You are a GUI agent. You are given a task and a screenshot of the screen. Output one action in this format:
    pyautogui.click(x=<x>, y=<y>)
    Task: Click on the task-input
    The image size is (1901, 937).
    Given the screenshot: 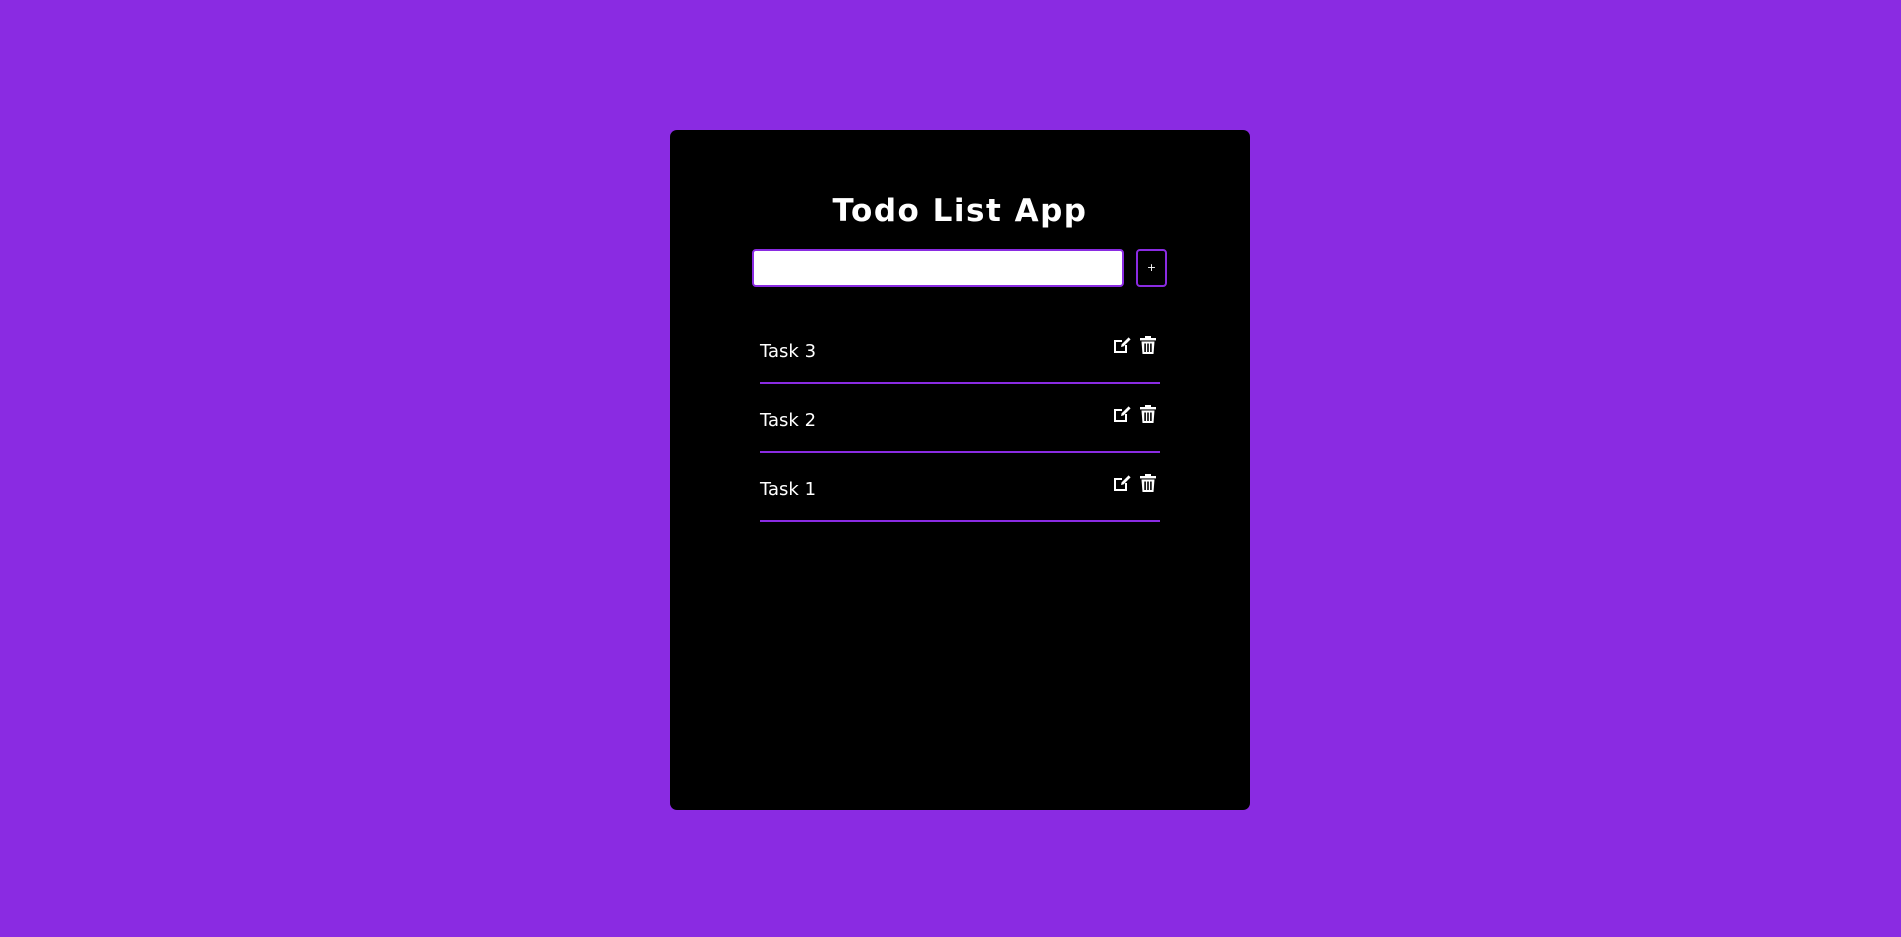 What is the action you would take?
    pyautogui.click(x=938, y=268)
    